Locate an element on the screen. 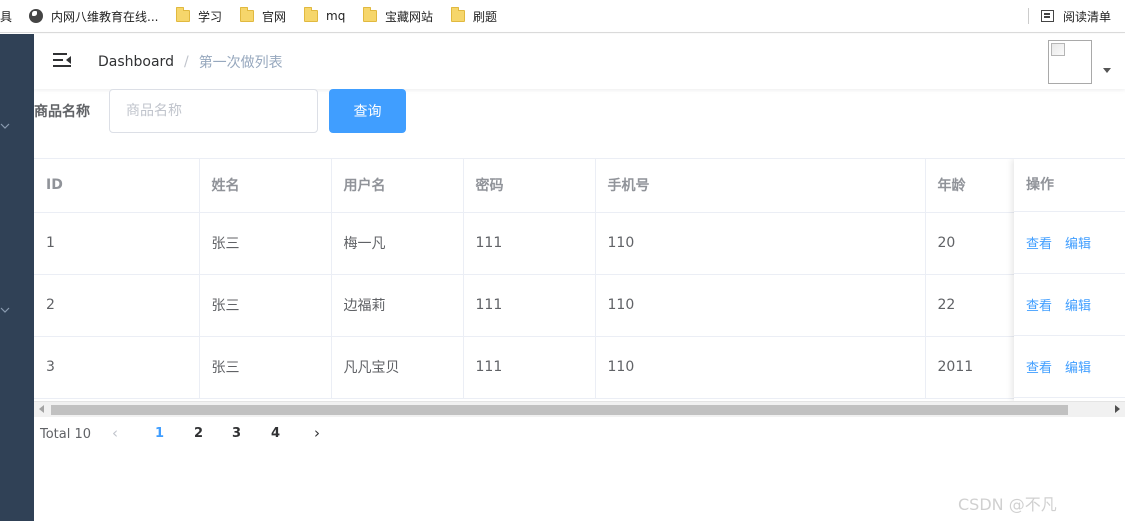 The image size is (1125, 521). bookmark-item-official: 官网 is located at coordinates (263, 16).